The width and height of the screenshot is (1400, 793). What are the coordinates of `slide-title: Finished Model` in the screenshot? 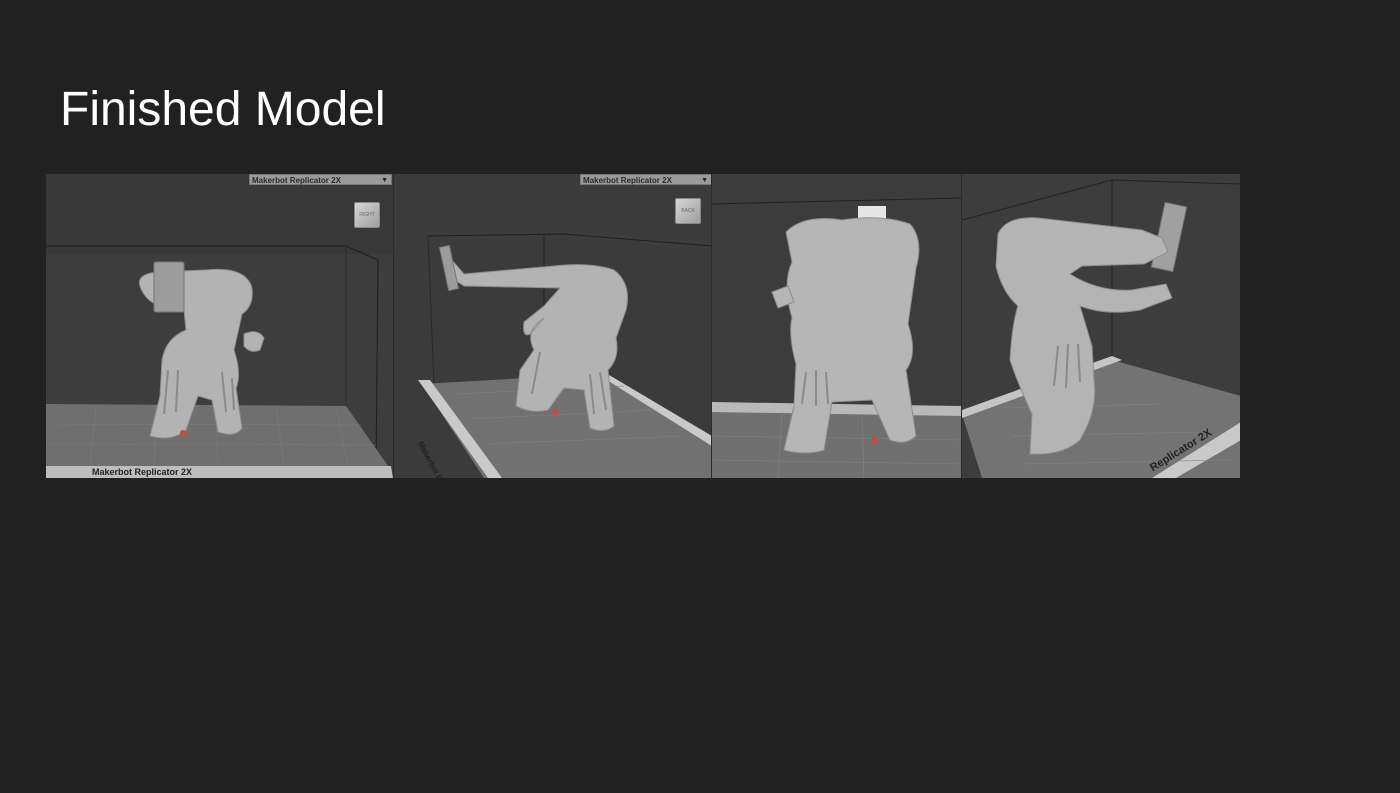 It's located at (223, 109).